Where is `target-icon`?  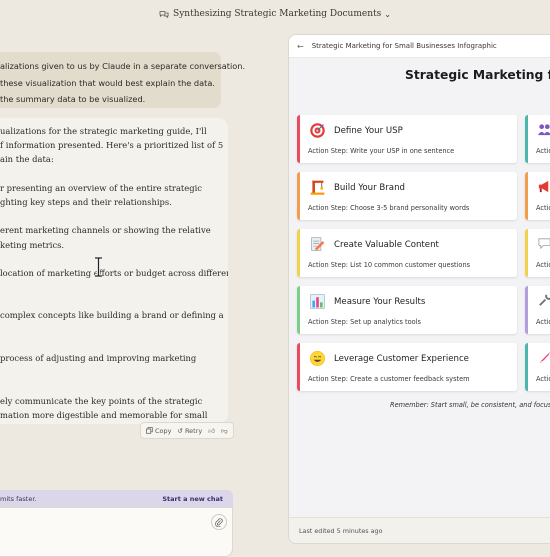 target-icon is located at coordinates (317, 130).